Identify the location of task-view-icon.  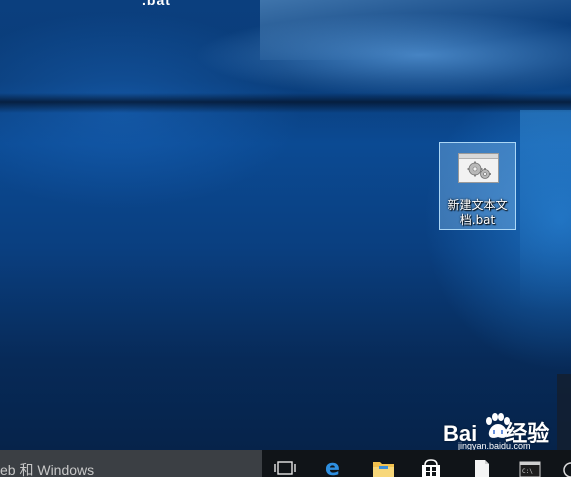
(286, 465).